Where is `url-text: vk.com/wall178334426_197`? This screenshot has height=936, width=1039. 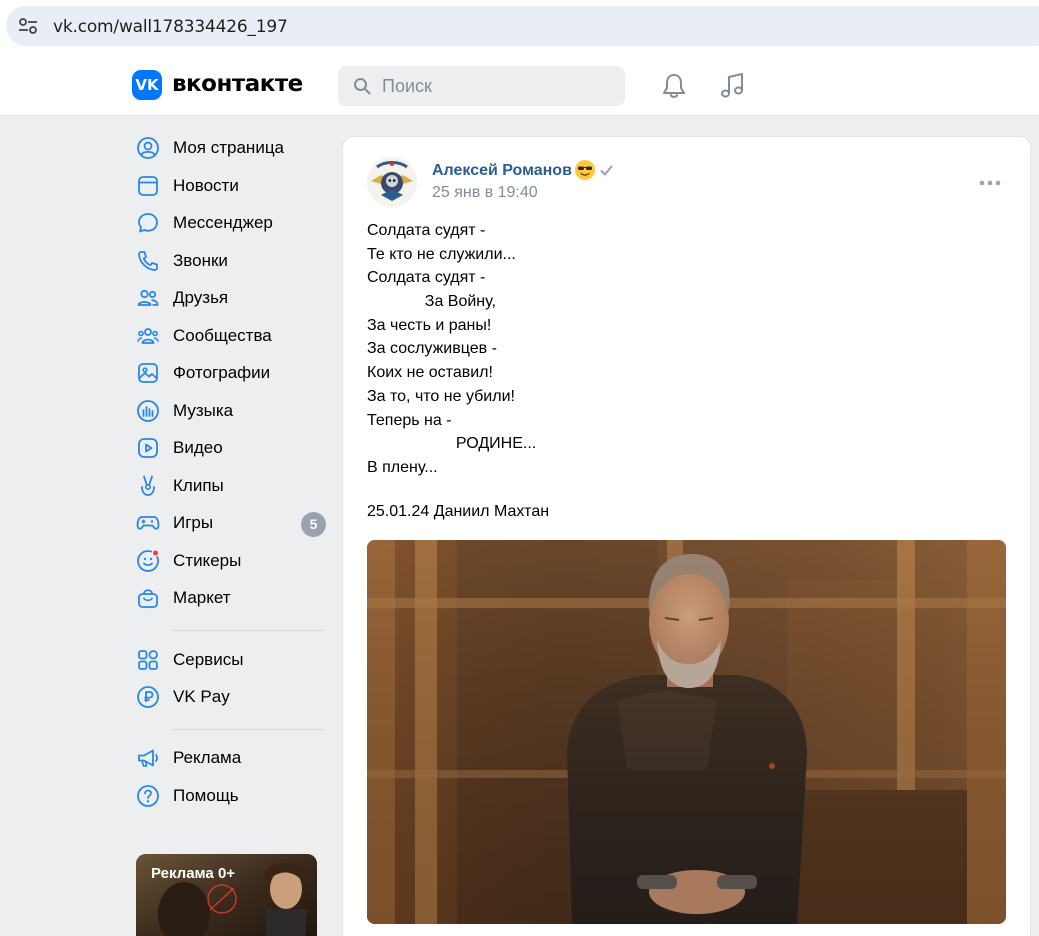 url-text: vk.com/wall178334426_197 is located at coordinates (170, 27).